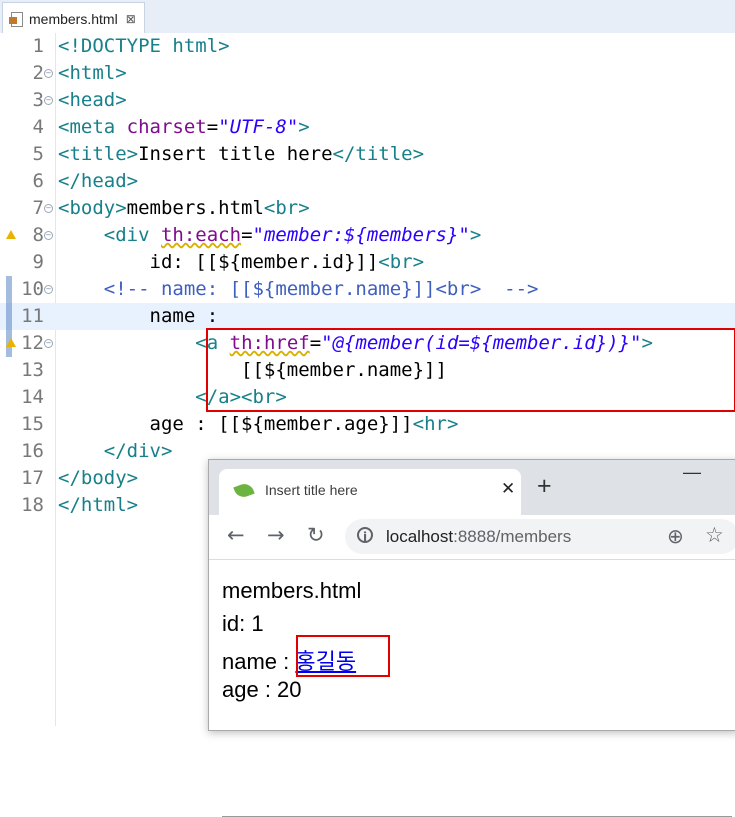  What do you see at coordinates (32, 343) in the screenshot?
I see `line-number: 12` at bounding box center [32, 343].